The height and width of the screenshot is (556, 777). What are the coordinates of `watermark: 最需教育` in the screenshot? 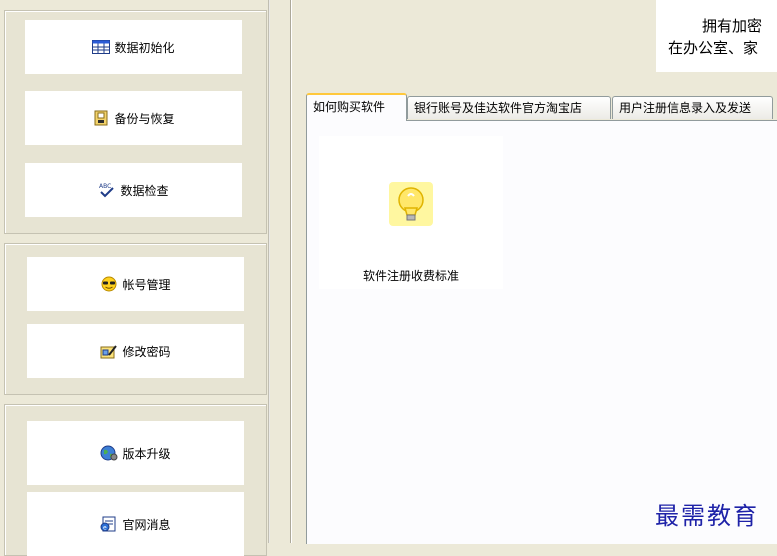 It's located at (707, 516).